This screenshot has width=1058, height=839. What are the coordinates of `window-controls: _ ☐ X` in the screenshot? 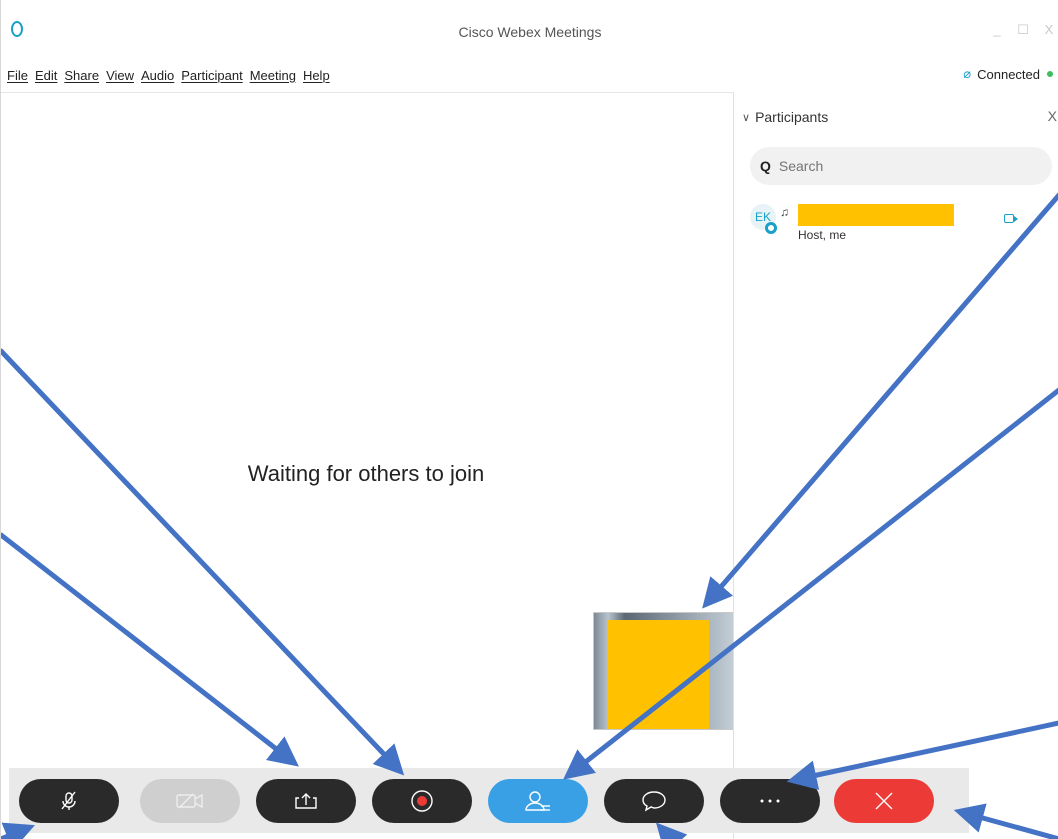 It's located at (1023, 30).